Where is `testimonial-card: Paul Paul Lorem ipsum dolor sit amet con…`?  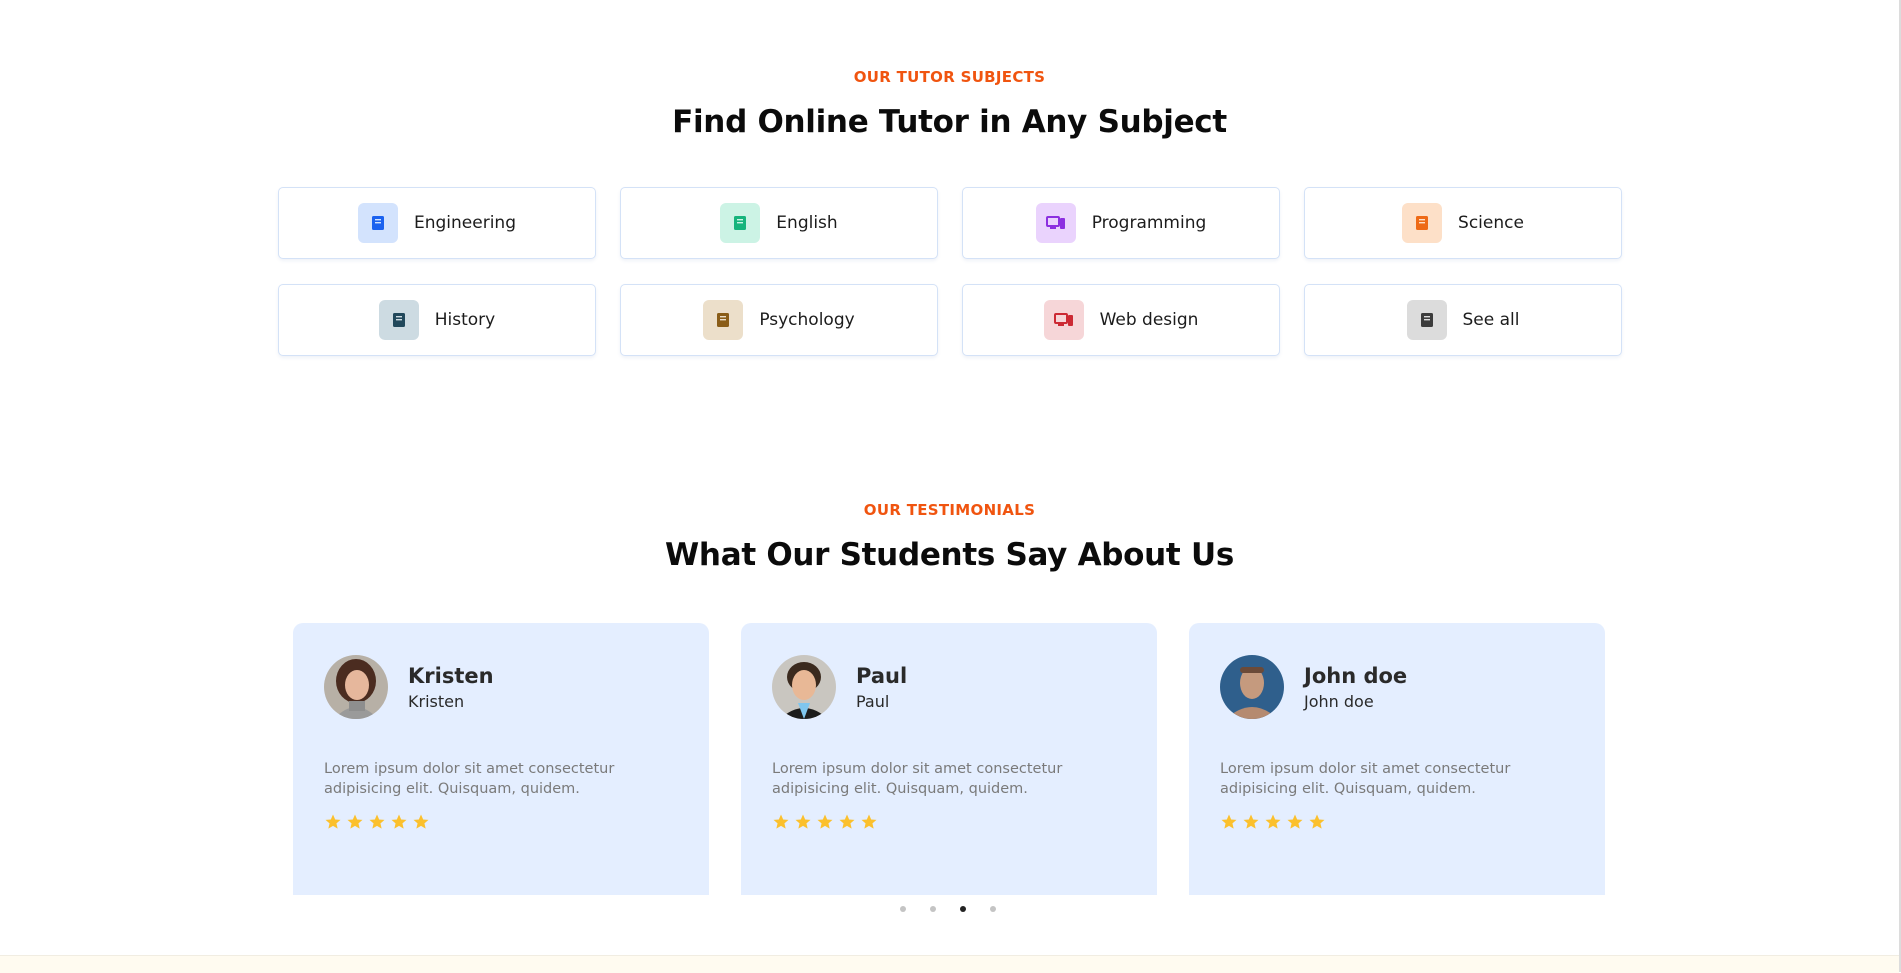 testimonial-card: Paul Paul Lorem ipsum dolor sit amet con… is located at coordinates (949, 759).